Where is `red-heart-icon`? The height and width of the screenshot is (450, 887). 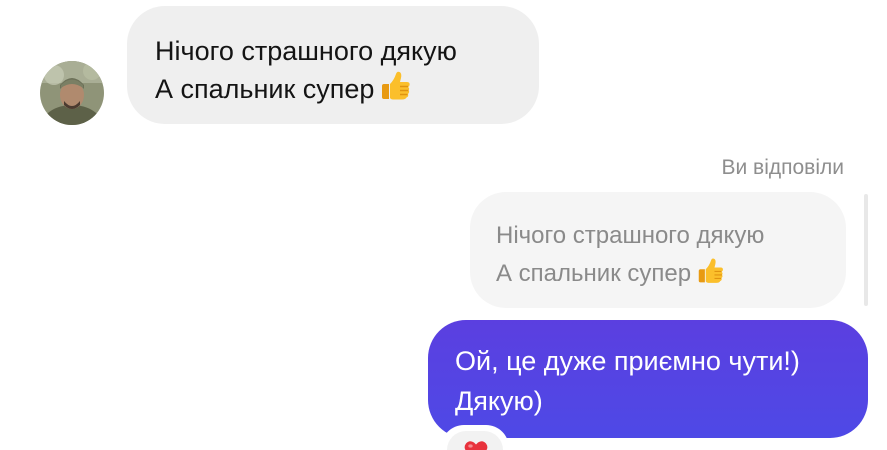
red-heart-icon is located at coordinates (476, 445).